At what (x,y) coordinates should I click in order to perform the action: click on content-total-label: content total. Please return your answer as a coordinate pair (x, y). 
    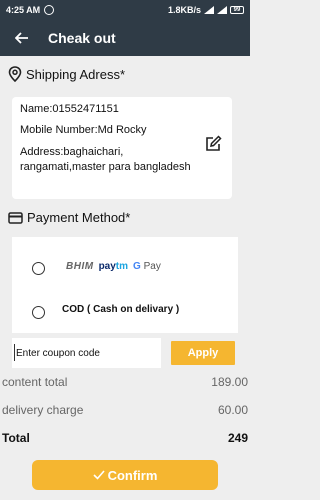
    Looking at the image, I should click on (35, 382).